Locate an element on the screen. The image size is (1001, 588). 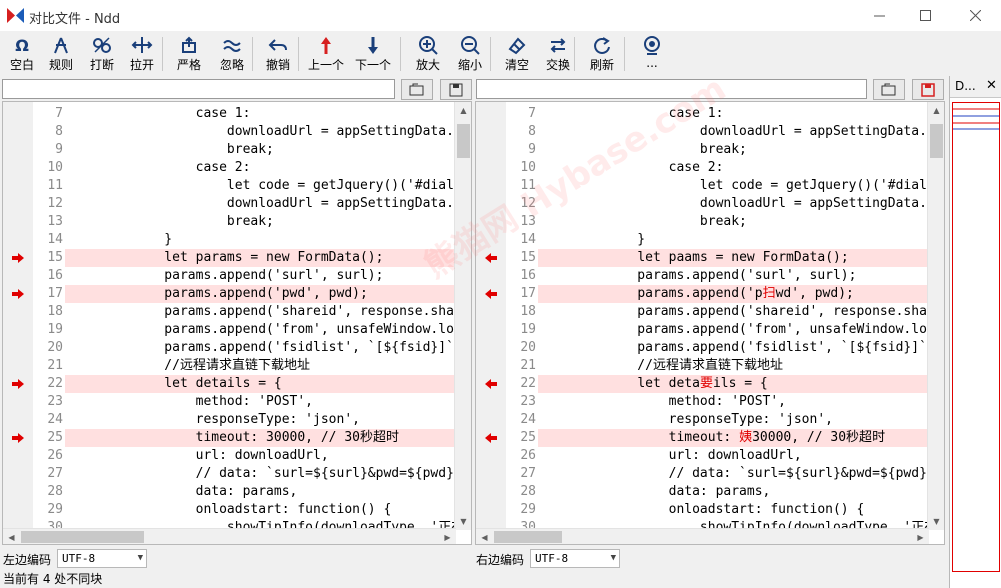
clear-button: 清空 is located at coordinates (517, 54).